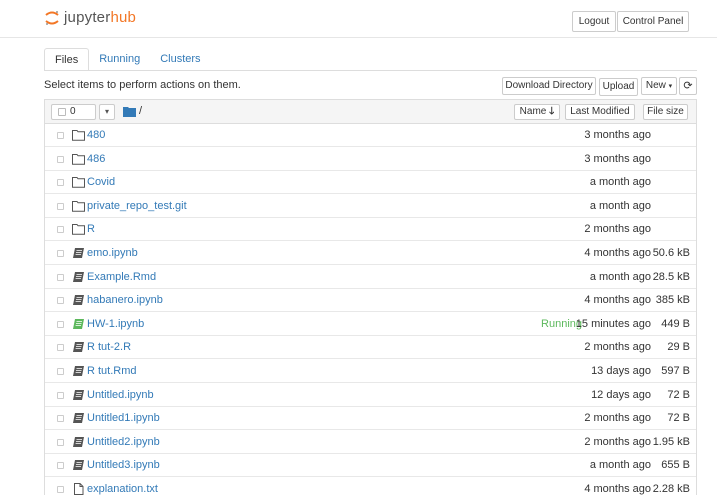 This screenshot has width=717, height=495. Describe the element at coordinates (670, 86) in the screenshot. I see `caret-down-icon: ▾` at that location.